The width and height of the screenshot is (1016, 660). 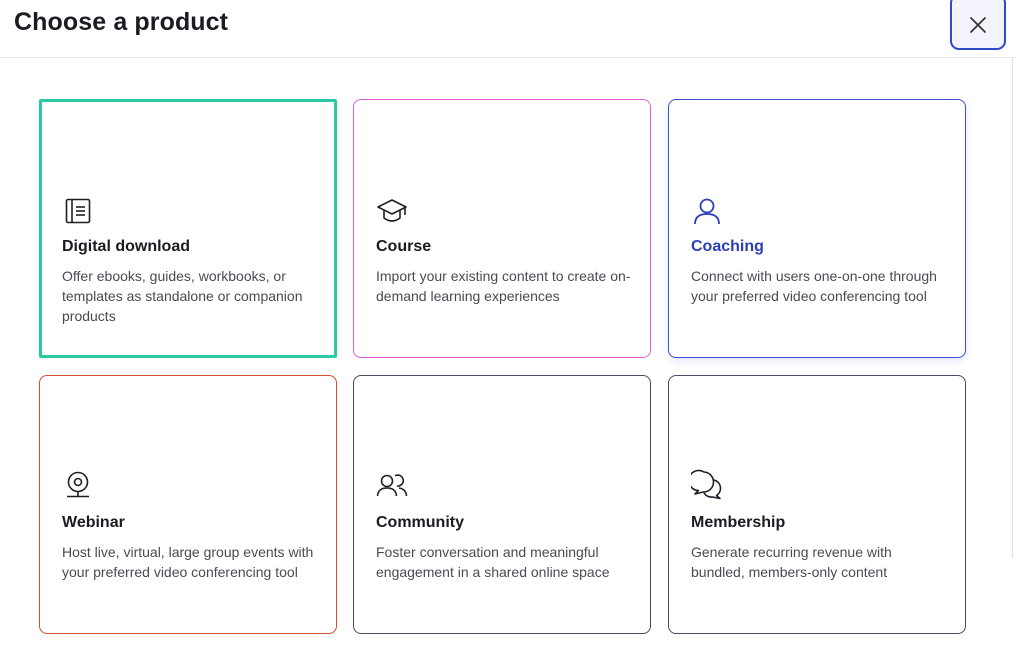 I want to click on close-button, so click(x=978, y=25).